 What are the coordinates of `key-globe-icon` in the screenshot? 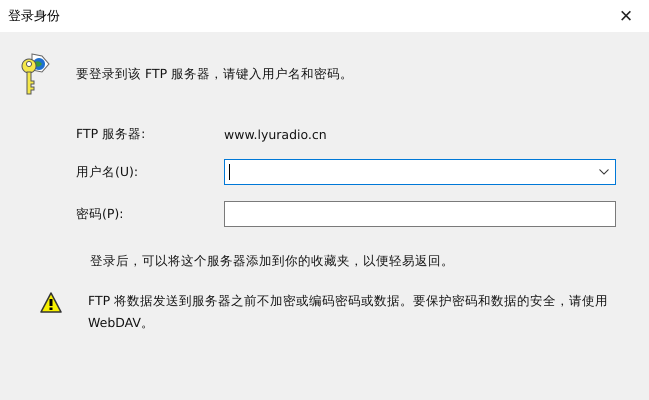 It's located at (35, 74).